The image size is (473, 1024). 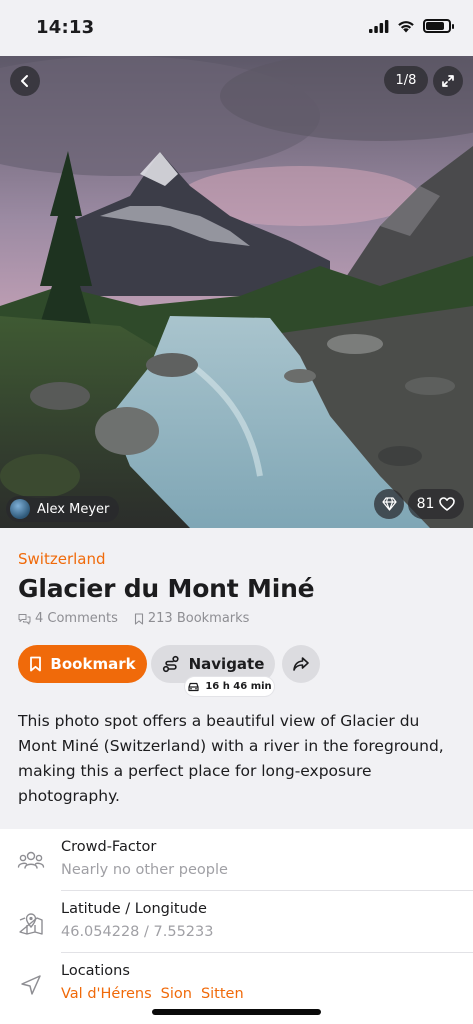 I want to click on car-icon, so click(x=193, y=686).